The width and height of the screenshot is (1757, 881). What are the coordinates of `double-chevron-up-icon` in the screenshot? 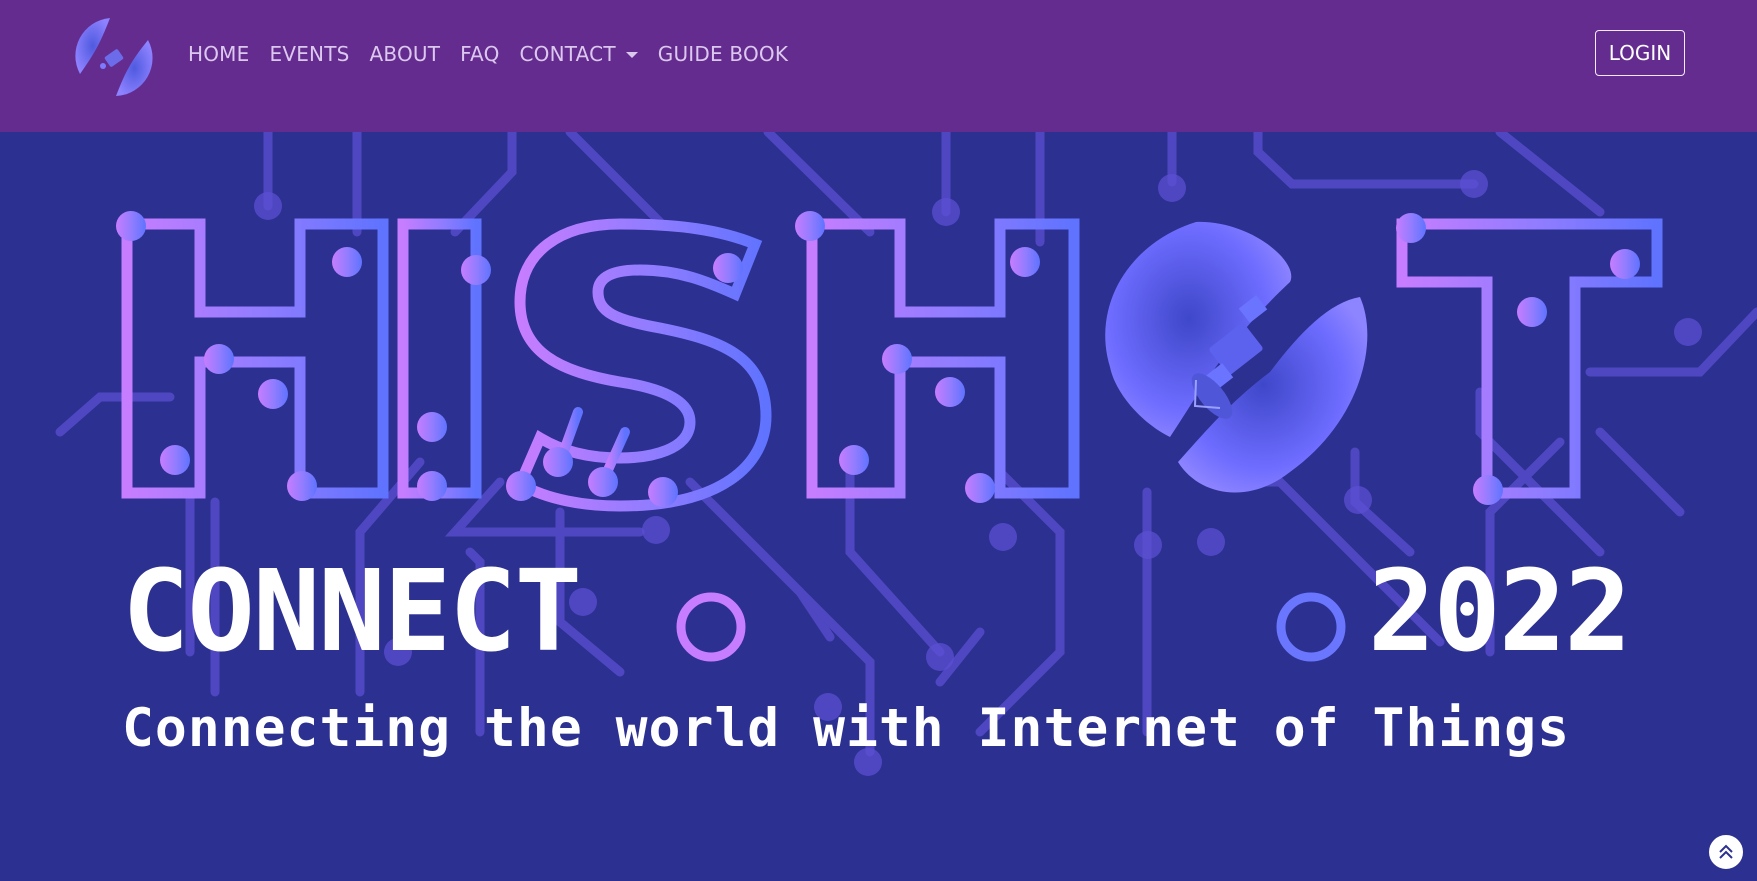 It's located at (1726, 851).